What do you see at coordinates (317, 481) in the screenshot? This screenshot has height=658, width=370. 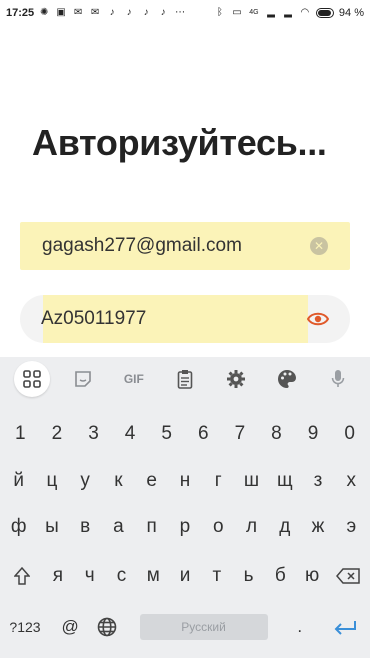 I see `letter-key: з` at bounding box center [317, 481].